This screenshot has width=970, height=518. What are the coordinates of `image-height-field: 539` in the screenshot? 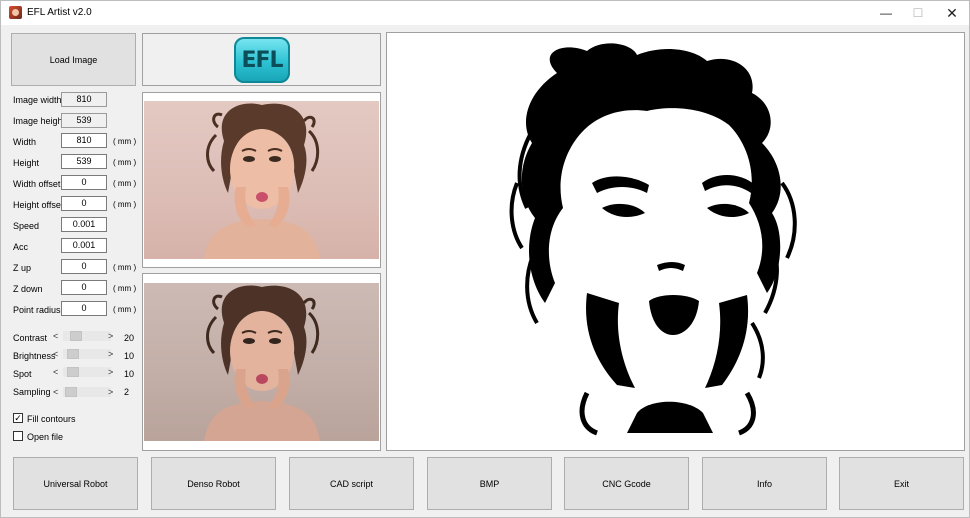 It's located at (84, 120).